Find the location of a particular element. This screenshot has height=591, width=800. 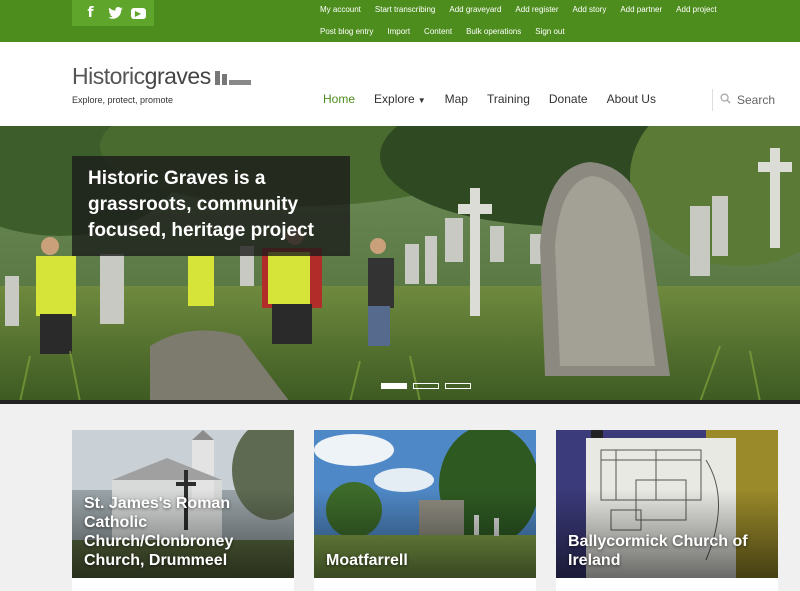

site-logo: Historicgraves is located at coordinates (162, 75).